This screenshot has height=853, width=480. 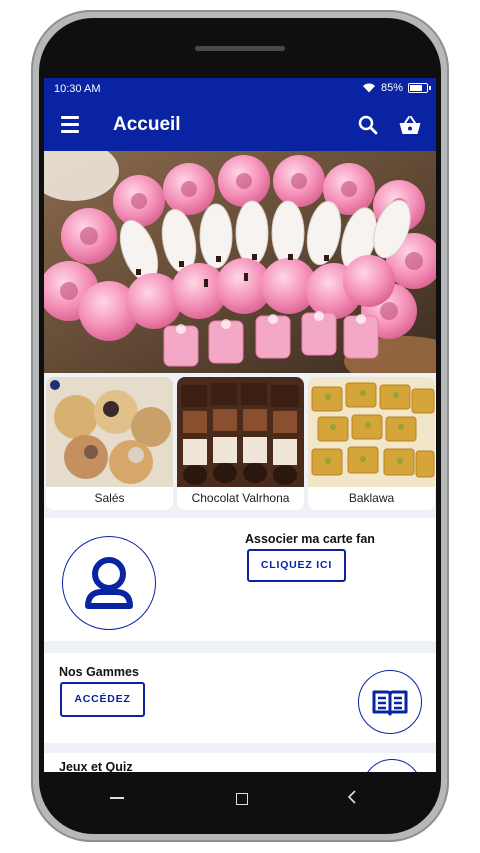 I want to click on jeux-title: Jeux et Quiz, so click(x=96, y=766).